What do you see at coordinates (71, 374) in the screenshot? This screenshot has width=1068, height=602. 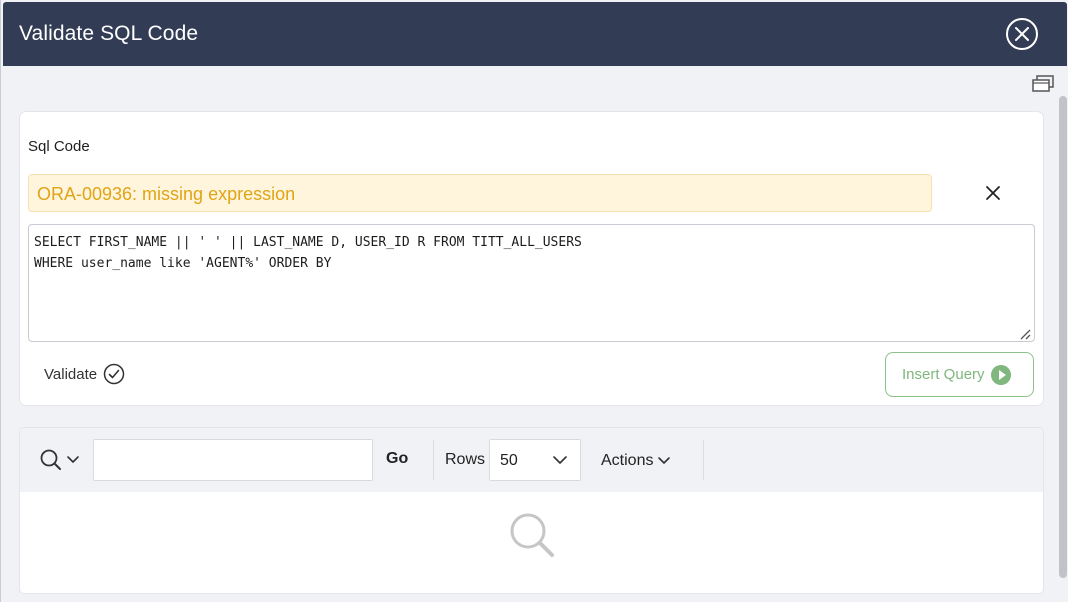 I see `validate-label: Validate` at bounding box center [71, 374].